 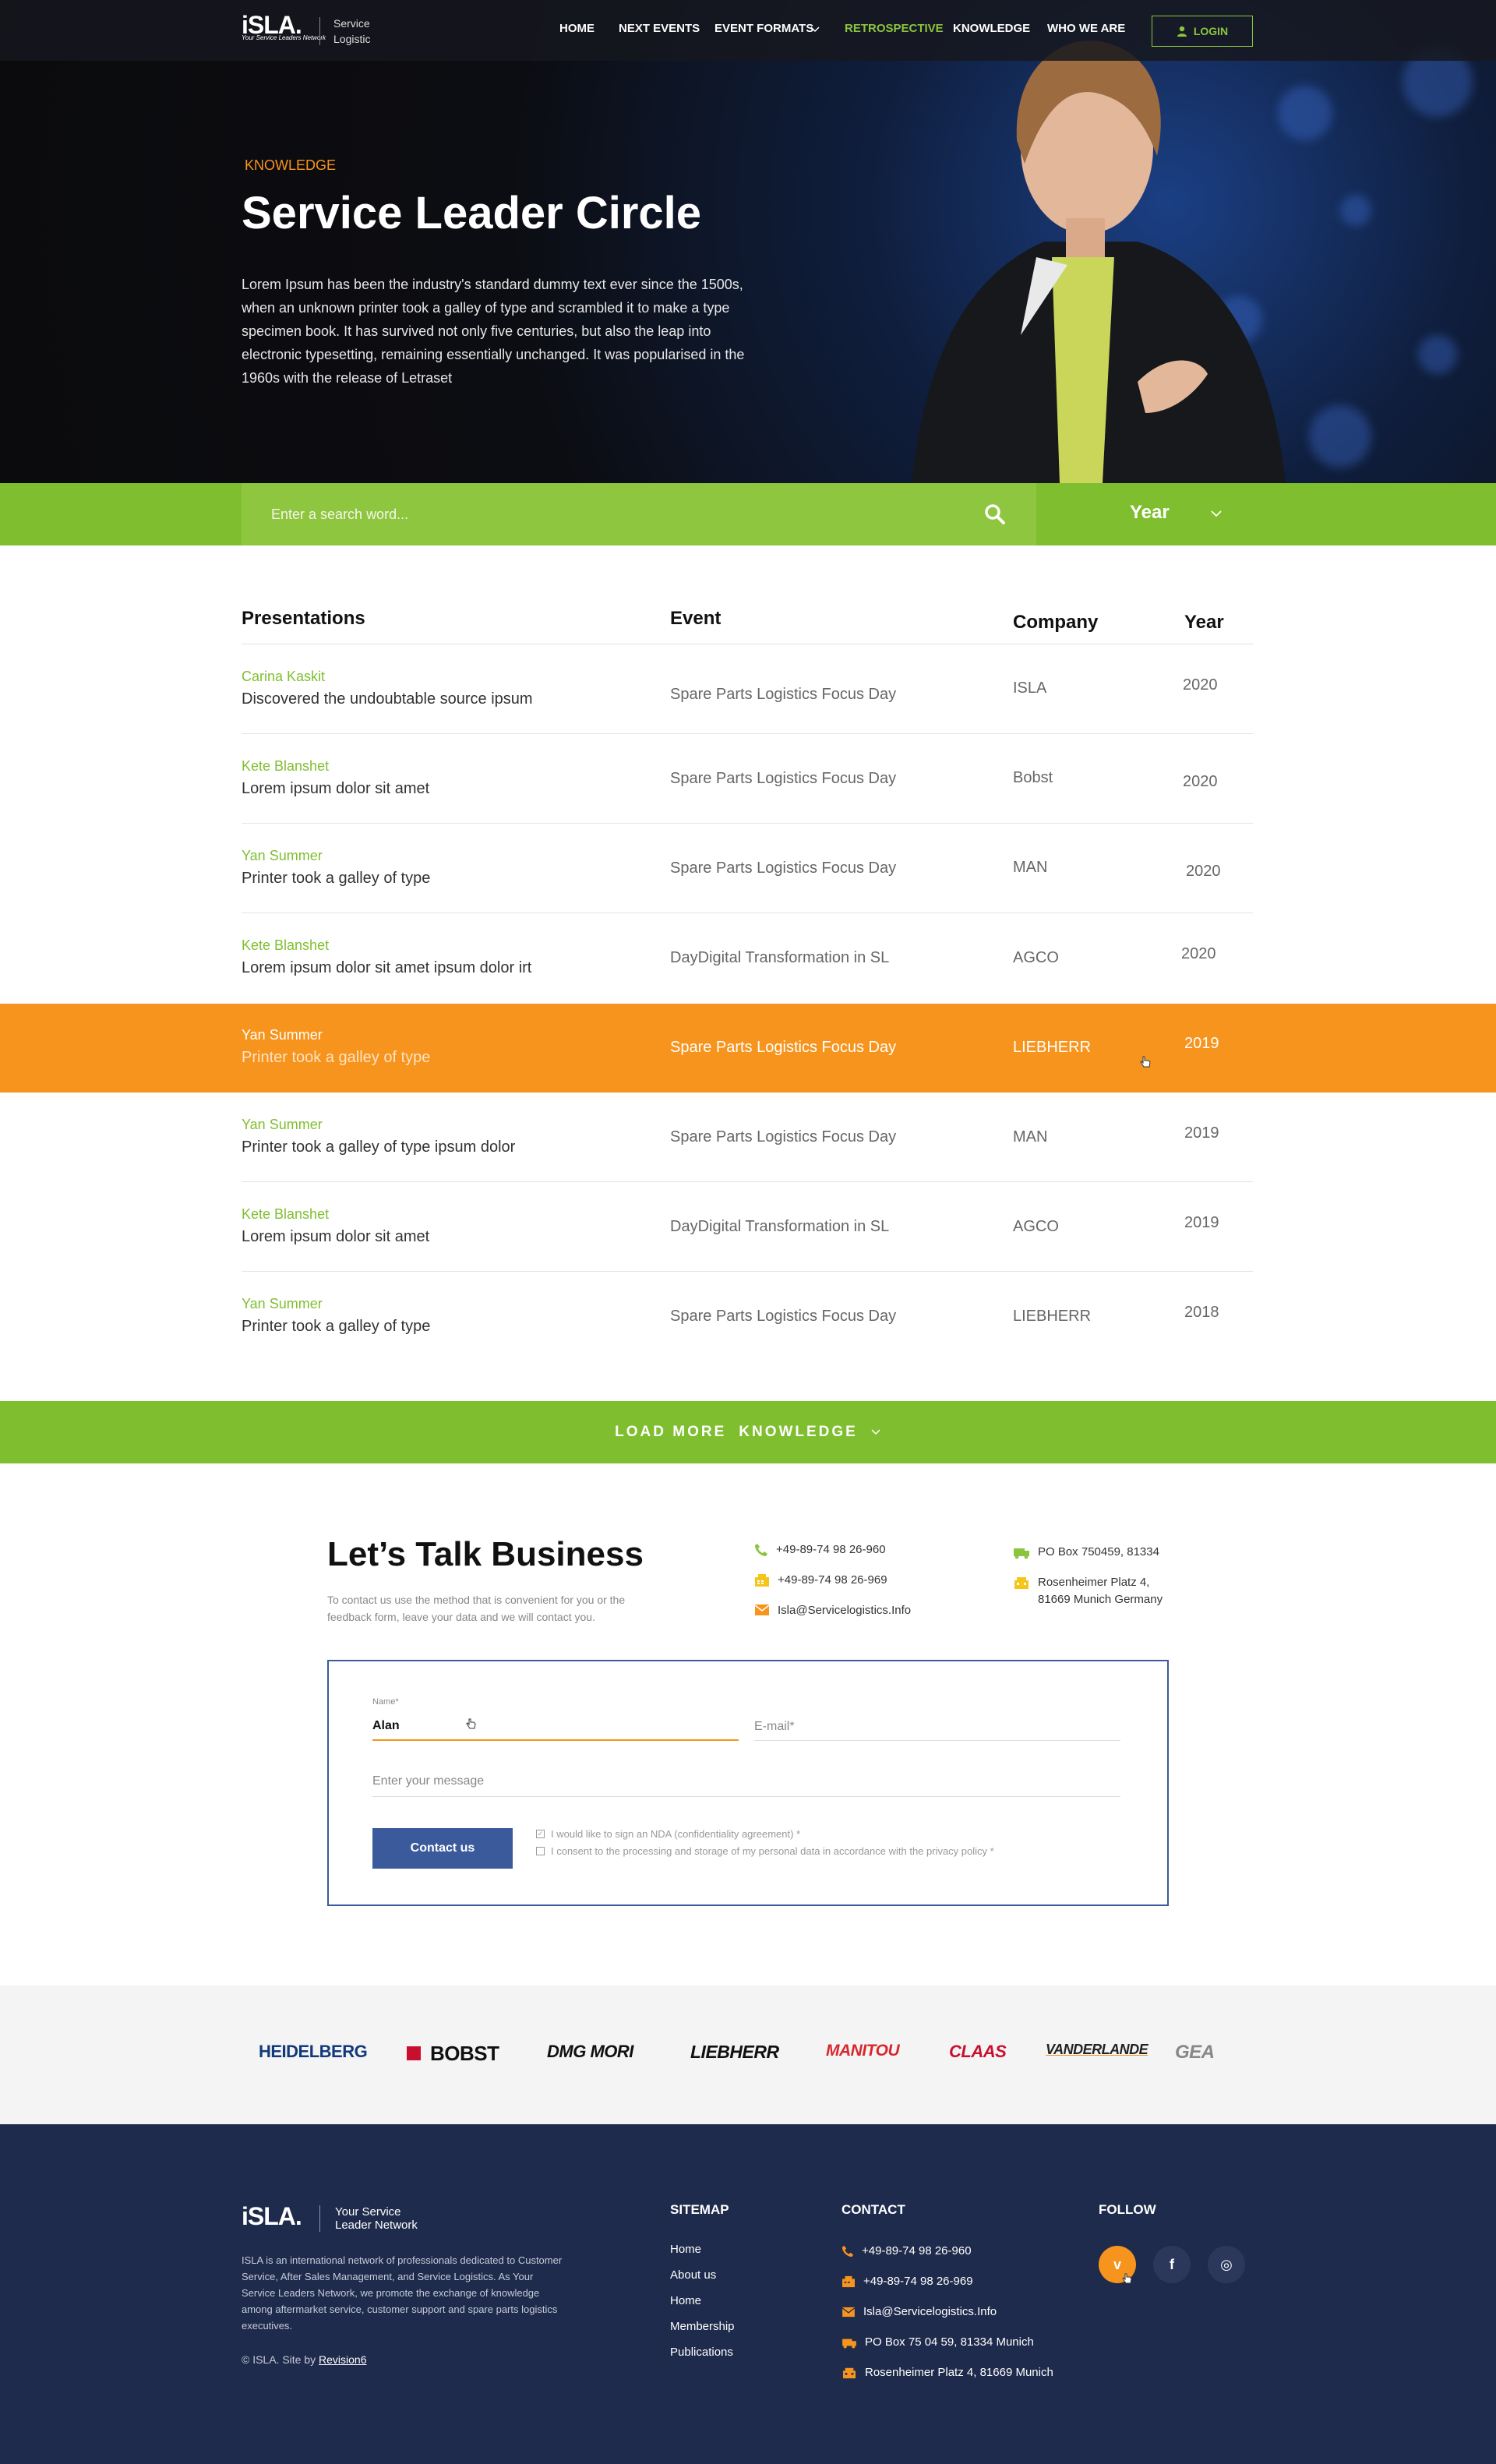 I want to click on row-company: MAN, so click(x=1030, y=1137).